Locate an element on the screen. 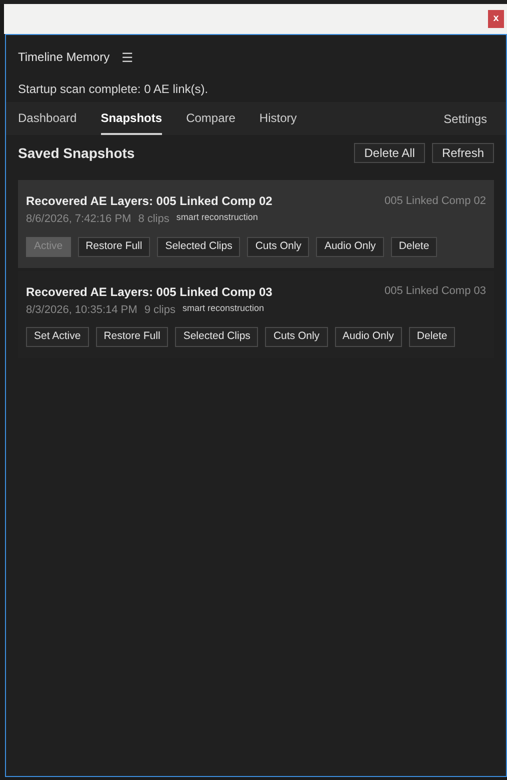  snapshot-title: Recovered AE Layers: 005 Linked Comp 02 is located at coordinates (149, 201).